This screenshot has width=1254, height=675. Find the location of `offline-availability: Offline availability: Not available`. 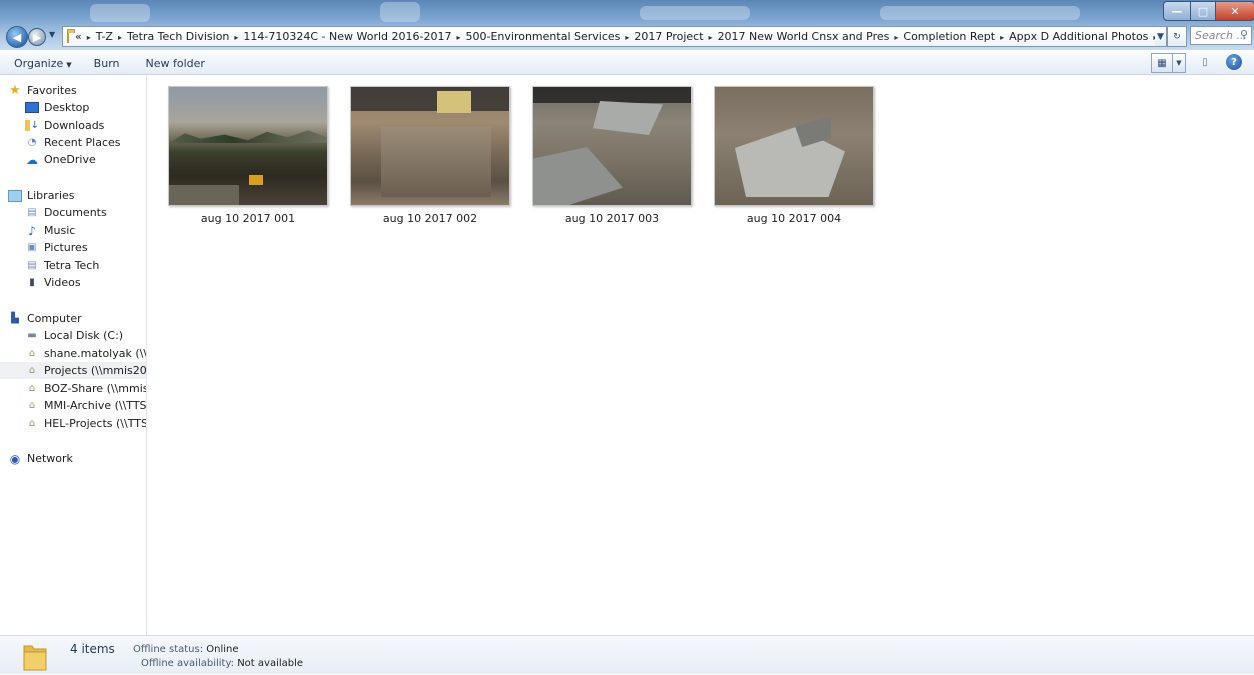

offline-availability: Offline availability: Not available is located at coordinates (222, 663).